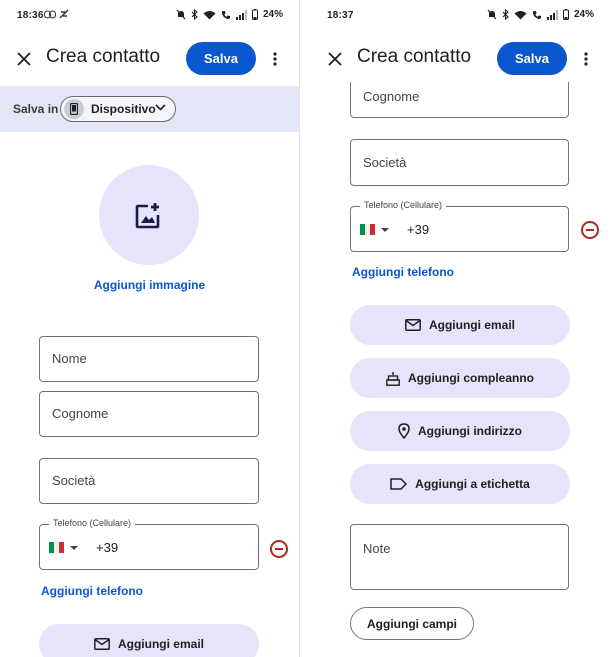 The width and height of the screenshot is (610, 657). Describe the element at coordinates (69, 358) in the screenshot. I see `name-placeholder: Nome` at that location.